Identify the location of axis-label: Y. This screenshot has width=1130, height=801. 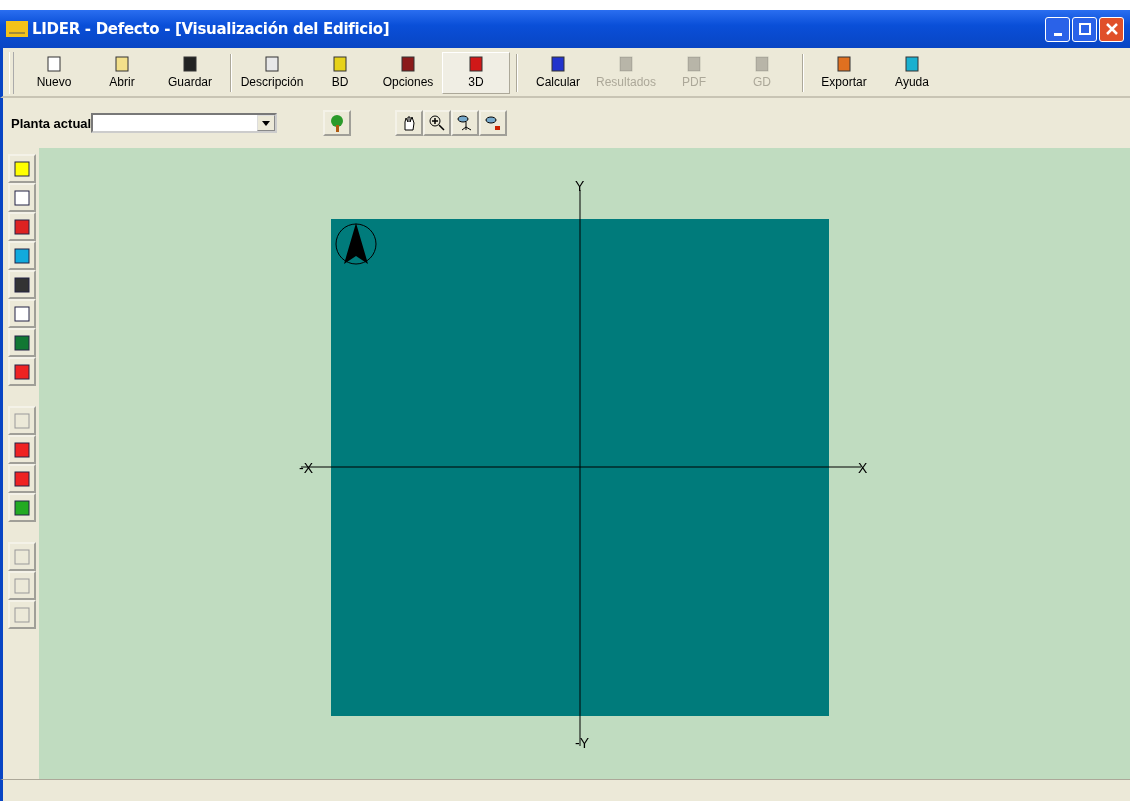
(580, 186).